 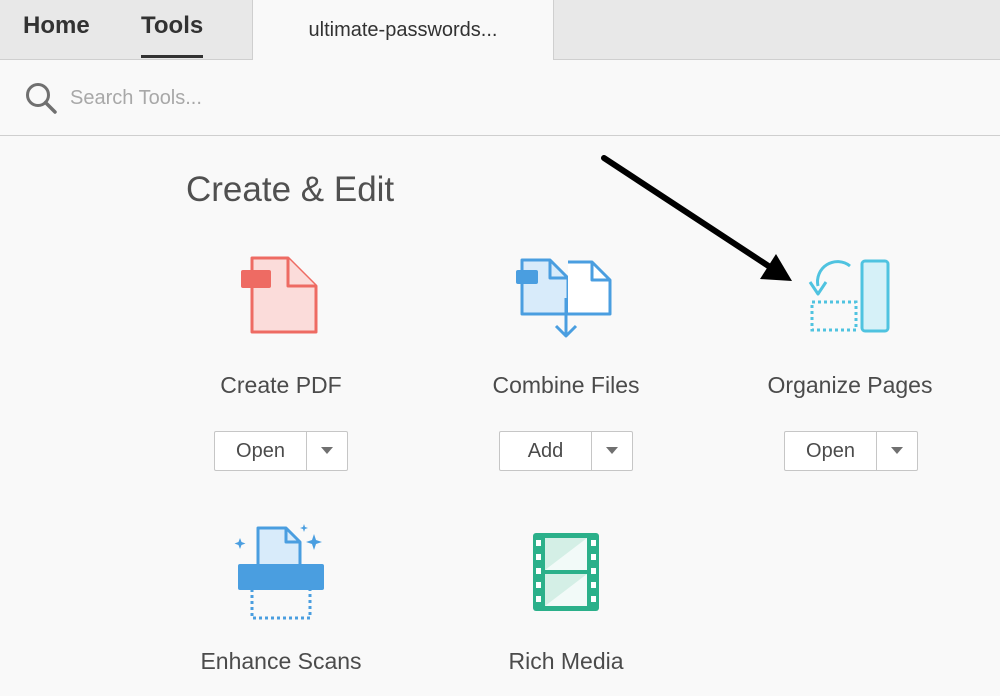 I want to click on create-pdf-open-button: Open, so click(x=261, y=451).